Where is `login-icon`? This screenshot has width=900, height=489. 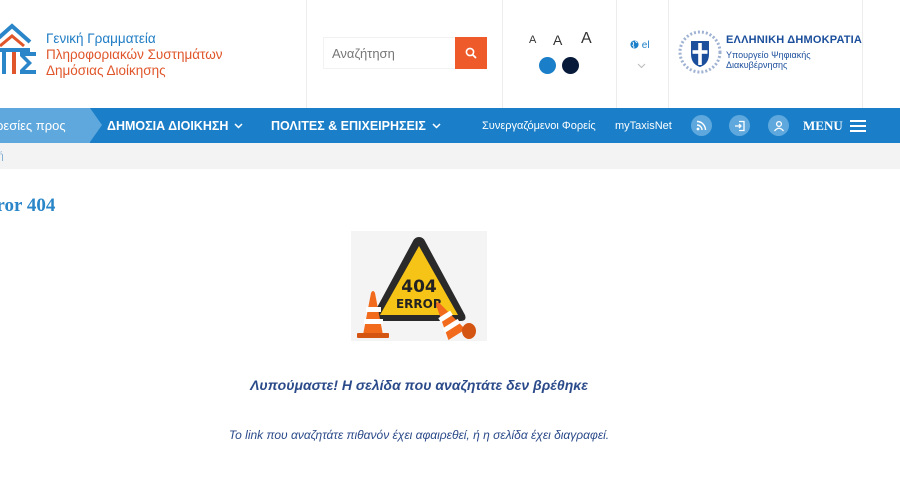 login-icon is located at coordinates (739, 125).